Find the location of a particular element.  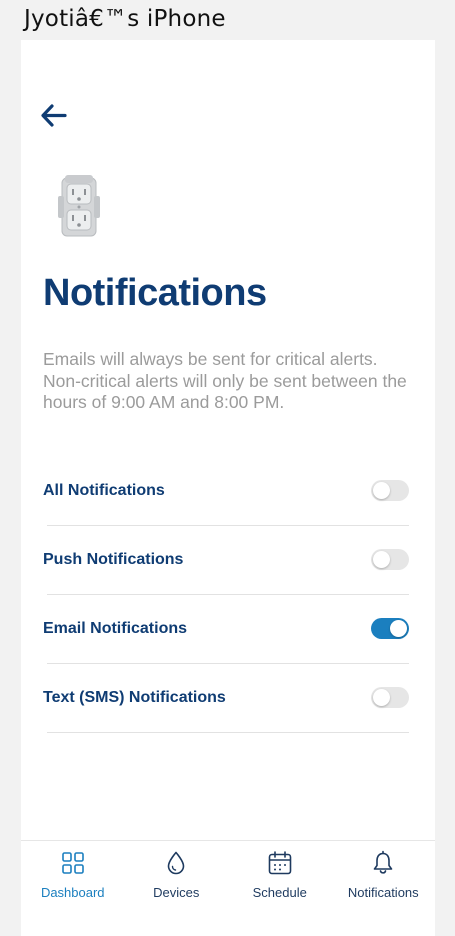

bell-icon is located at coordinates (383, 862).